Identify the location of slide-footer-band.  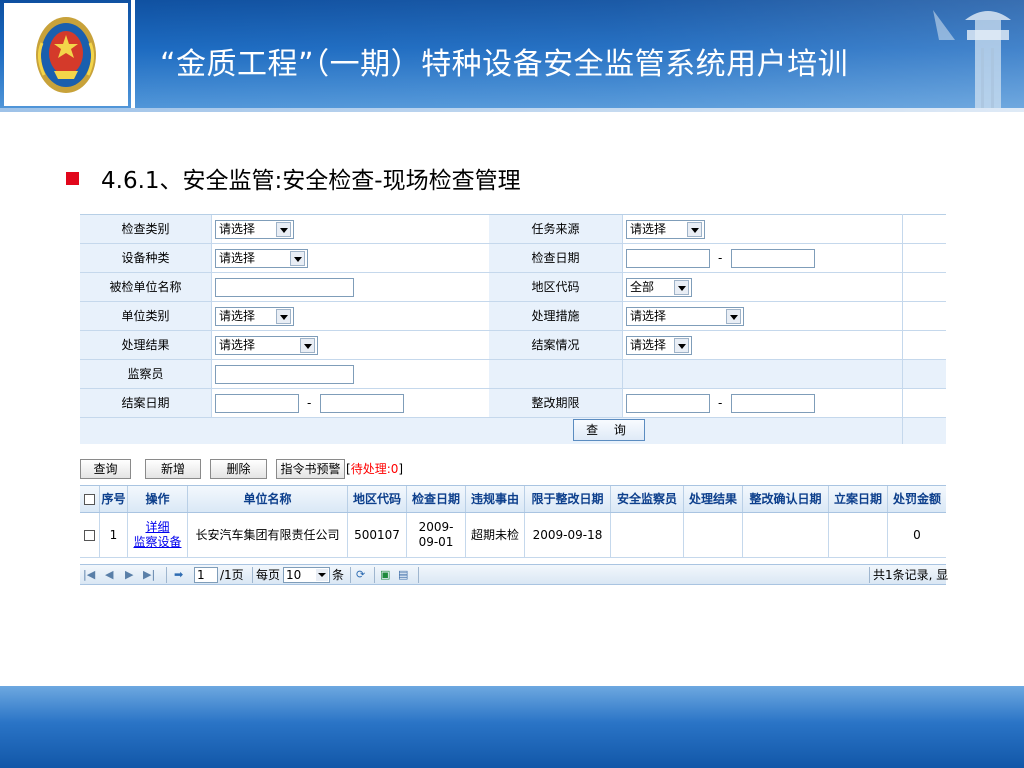
(512, 727).